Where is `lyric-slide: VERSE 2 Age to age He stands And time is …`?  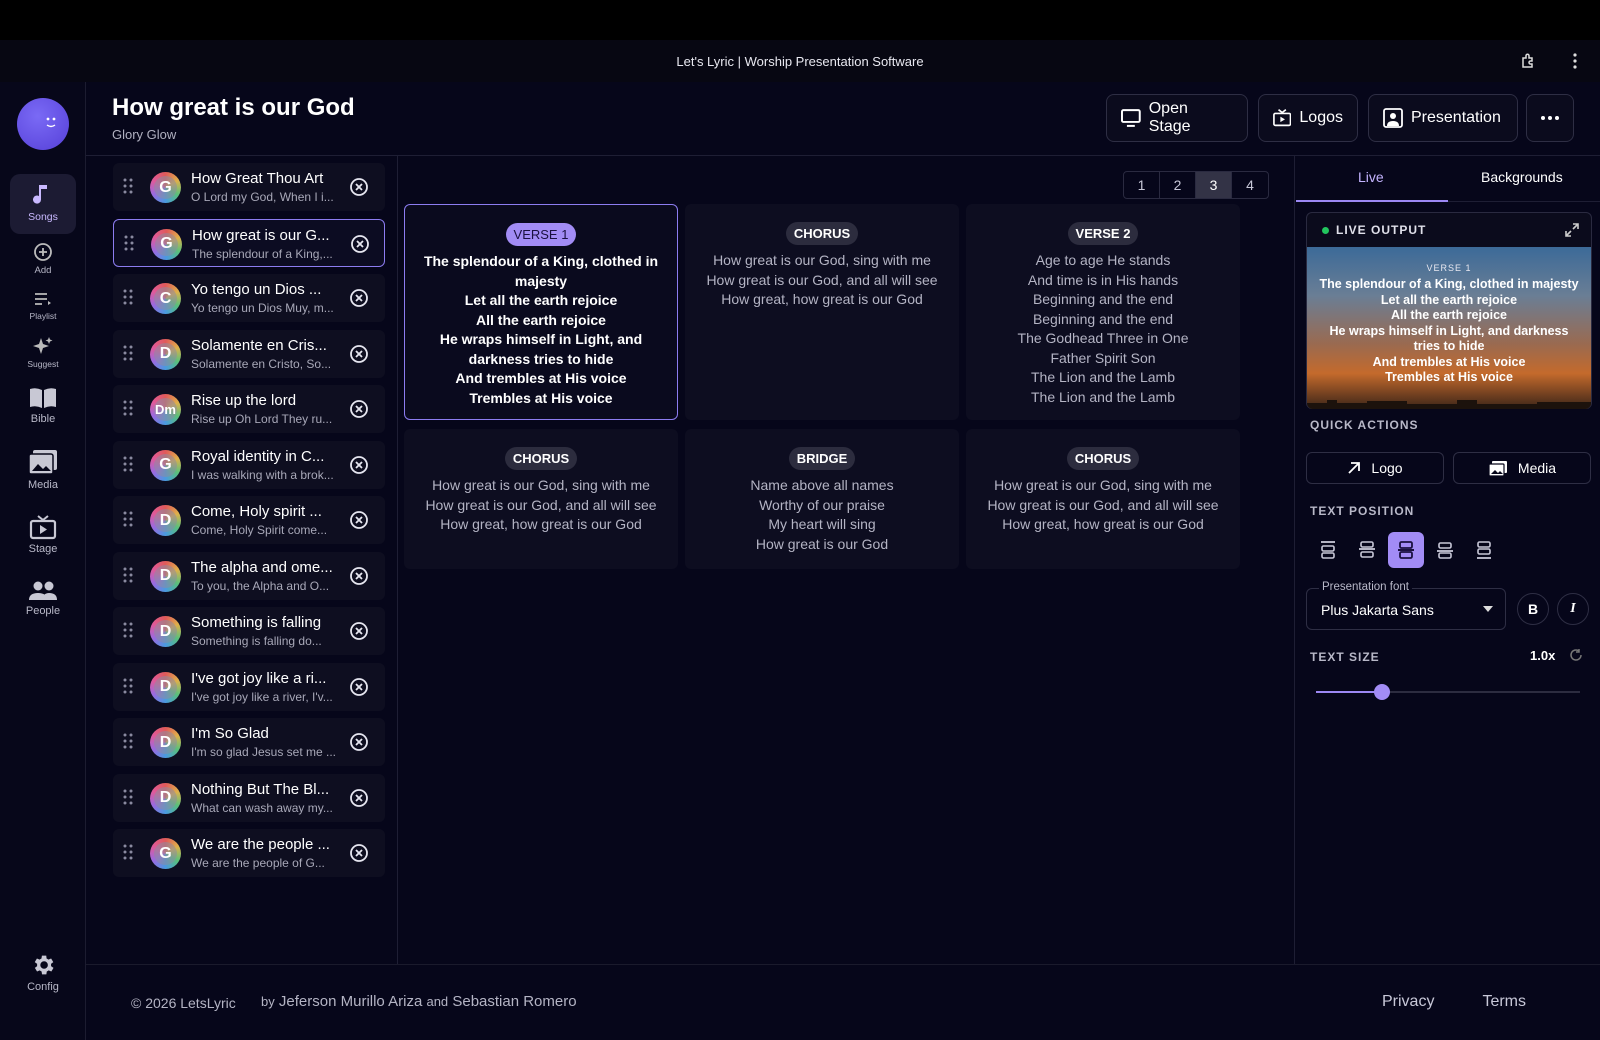 lyric-slide: VERSE 2 Age to age He stands And time is … is located at coordinates (1103, 312).